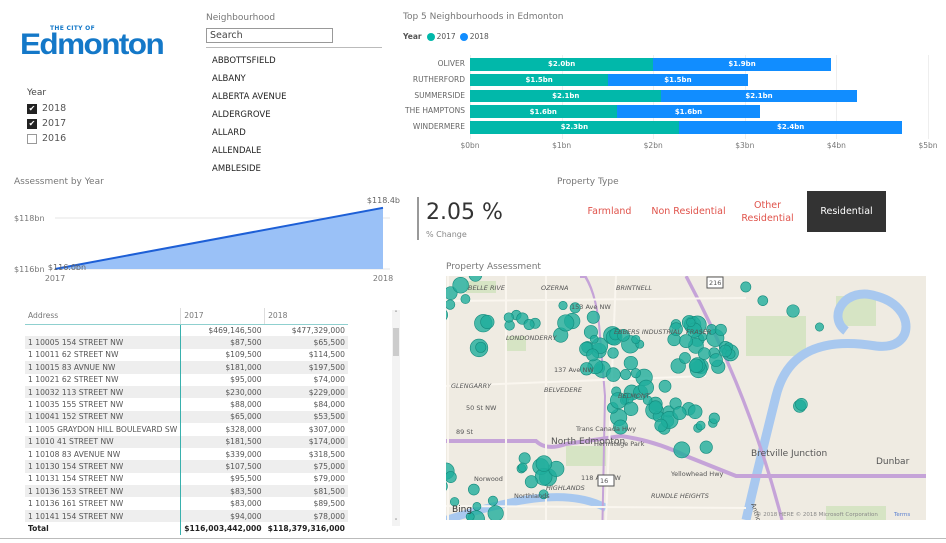 The height and width of the screenshot is (543, 946). I want to click on col-2018: 2018, so click(306, 316).